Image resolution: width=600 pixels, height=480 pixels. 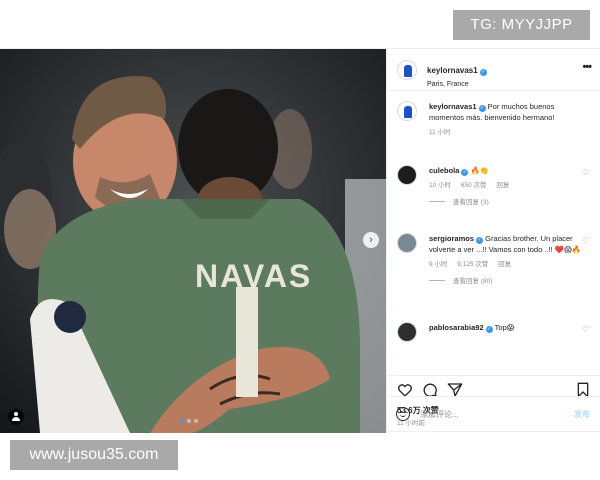 What do you see at coordinates (440, 185) in the screenshot?
I see `comment-time: 10 小时` at bounding box center [440, 185].